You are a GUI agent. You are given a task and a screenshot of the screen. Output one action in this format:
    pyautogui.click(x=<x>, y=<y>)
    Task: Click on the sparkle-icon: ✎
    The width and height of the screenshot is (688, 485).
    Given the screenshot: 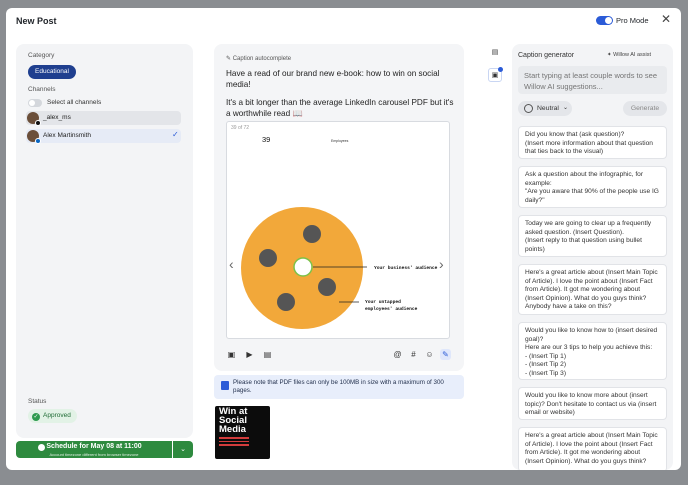 What is the action you would take?
    pyautogui.click(x=229, y=59)
    